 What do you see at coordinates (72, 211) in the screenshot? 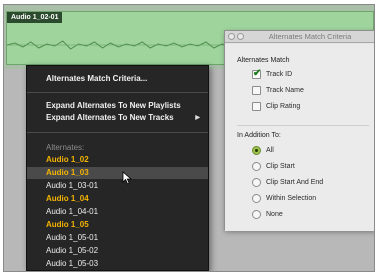
I see `alternate-label: Audio 1_04-01` at bounding box center [72, 211].